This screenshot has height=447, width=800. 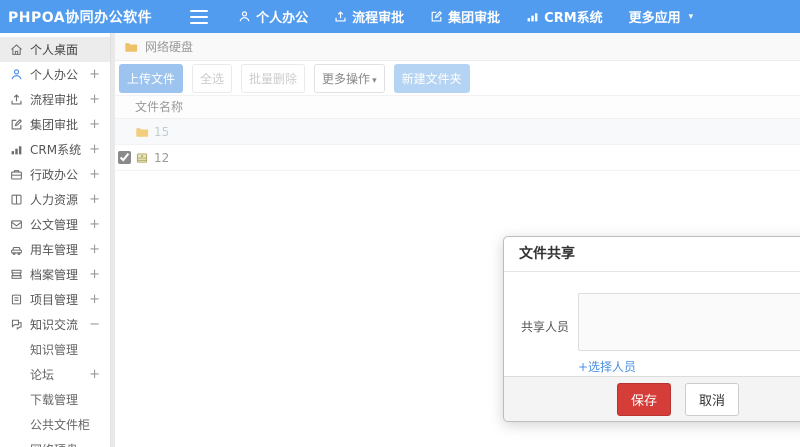 What do you see at coordinates (151, 78) in the screenshot?
I see `upload-file-button: 上传文件` at bounding box center [151, 78].